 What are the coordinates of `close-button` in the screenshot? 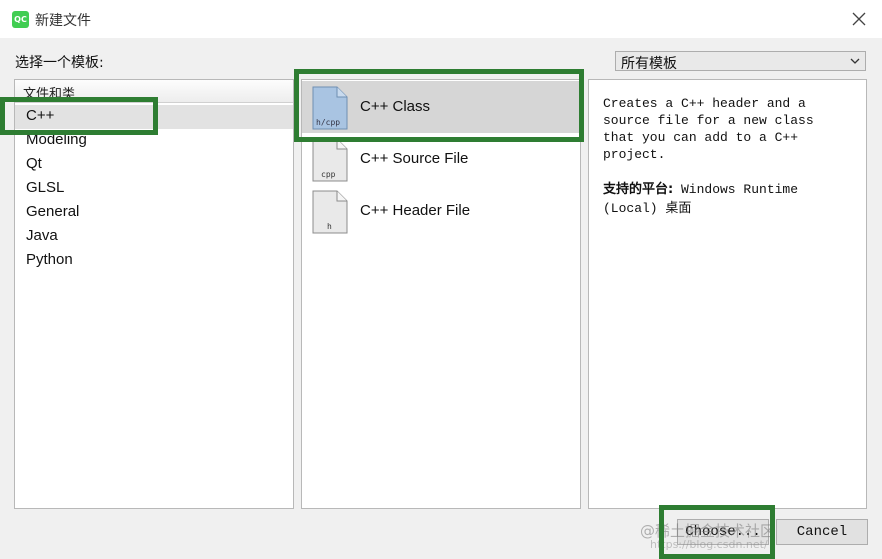 It's located at (859, 19).